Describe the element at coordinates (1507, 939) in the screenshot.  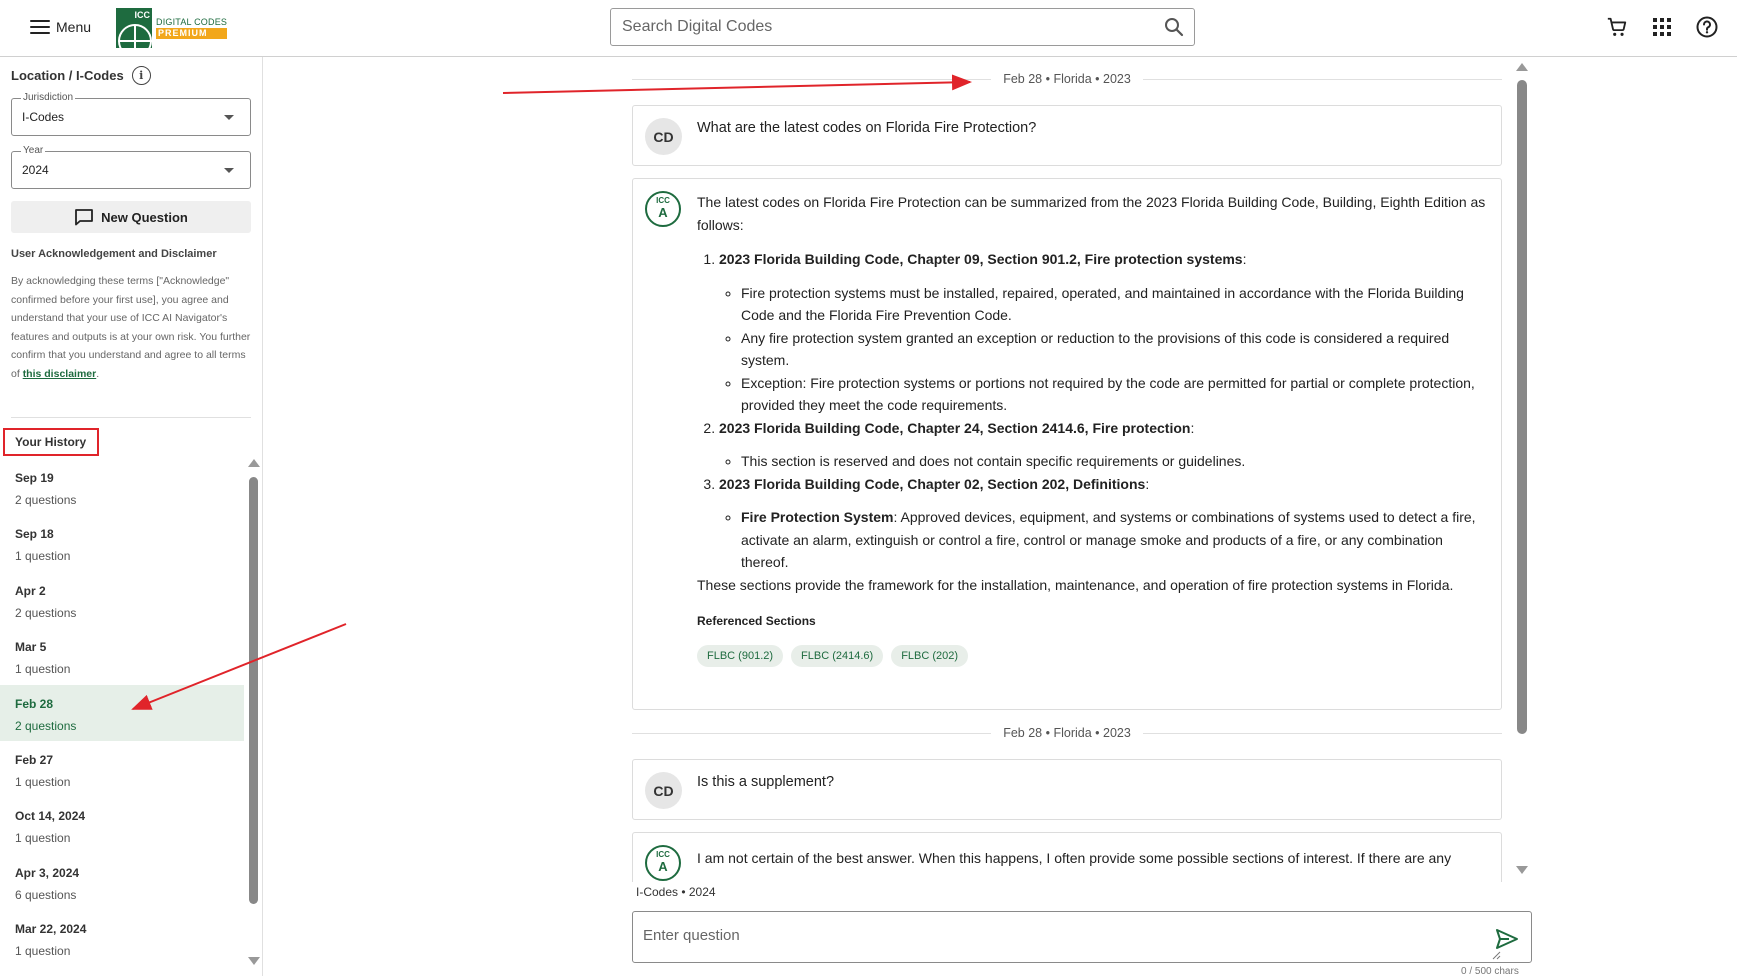
I see `send-icon` at that location.